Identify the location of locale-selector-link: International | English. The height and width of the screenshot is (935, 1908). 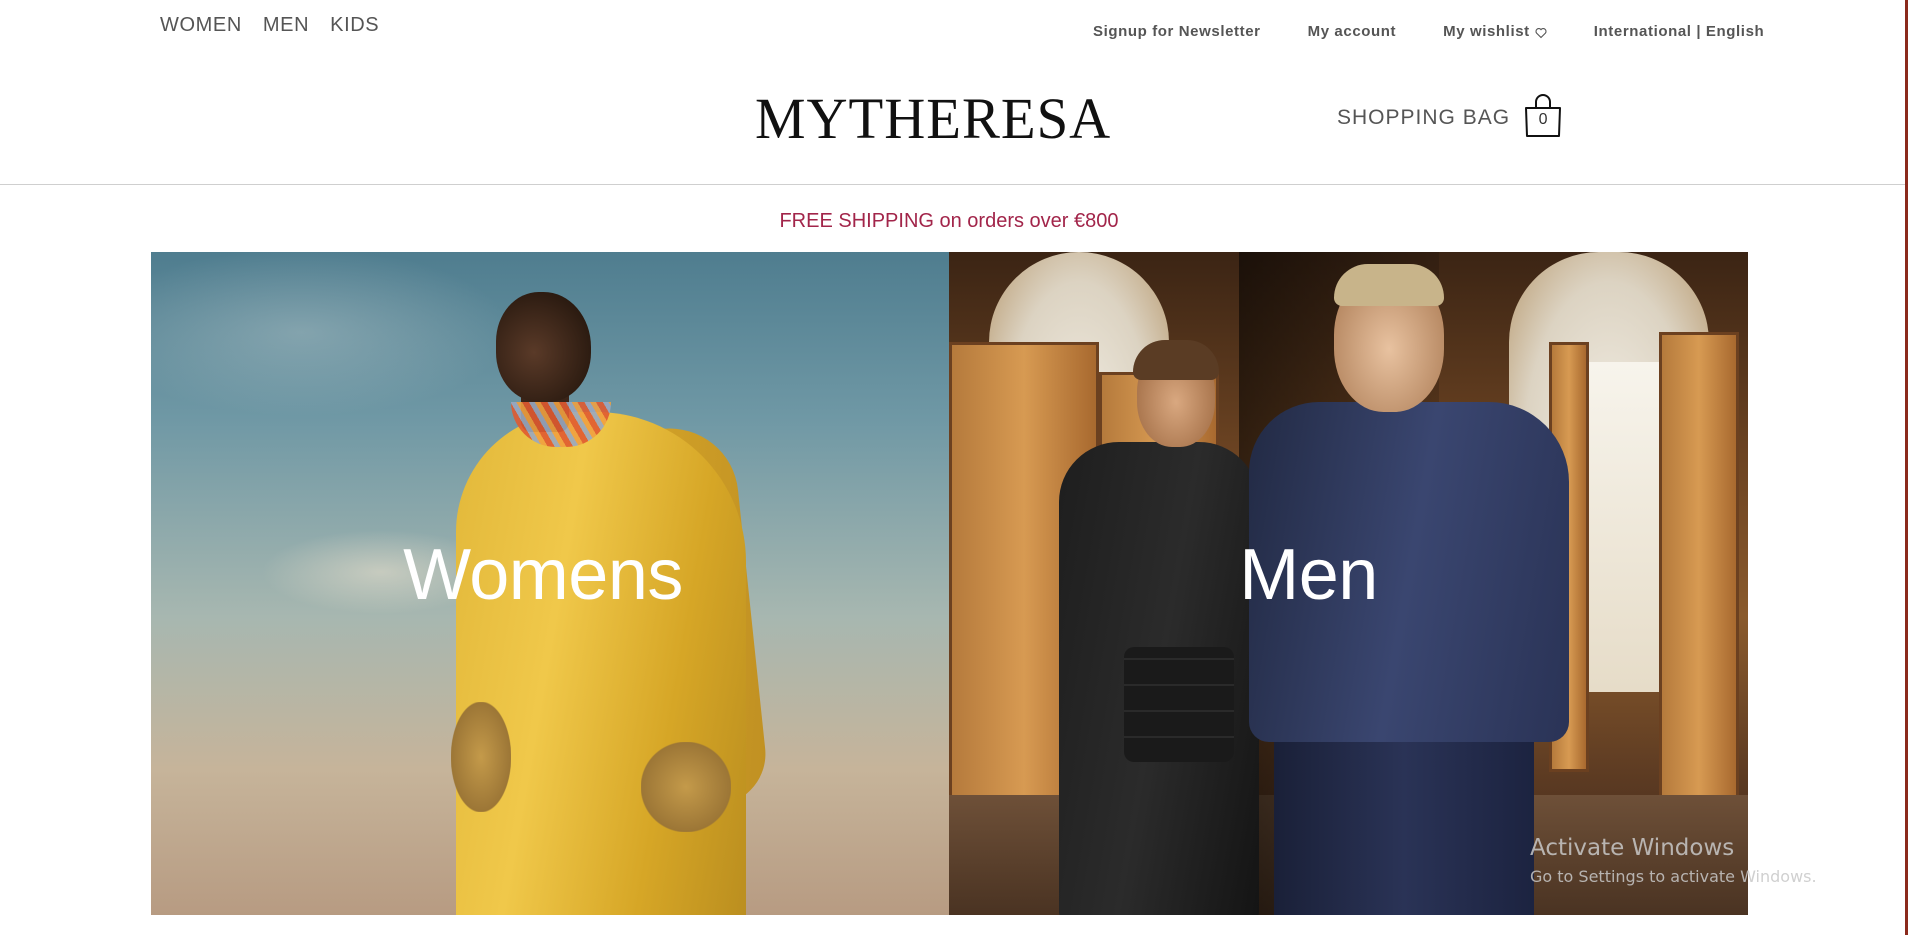
(1679, 31).